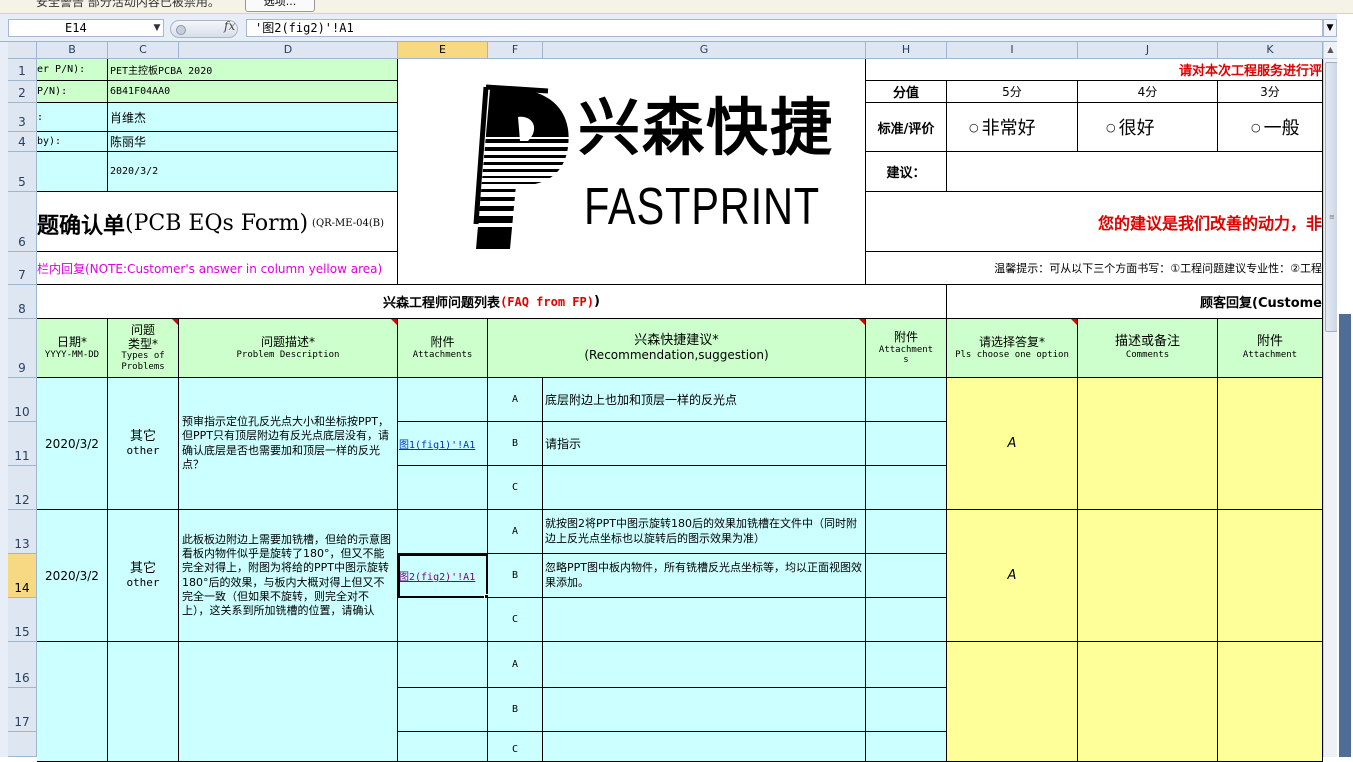 The image size is (1353, 762). What do you see at coordinates (515, 488) in the screenshot?
I see `issue-1-option-c-letter: C` at bounding box center [515, 488].